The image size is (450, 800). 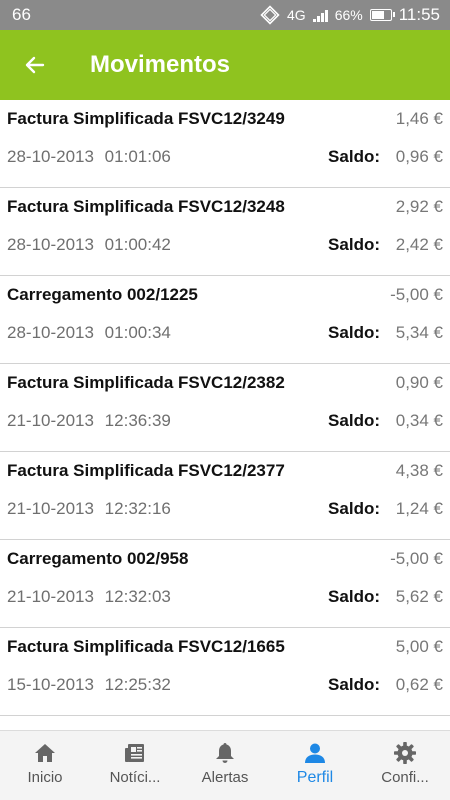 What do you see at coordinates (382, 15) in the screenshot?
I see `battery-icon` at bounding box center [382, 15].